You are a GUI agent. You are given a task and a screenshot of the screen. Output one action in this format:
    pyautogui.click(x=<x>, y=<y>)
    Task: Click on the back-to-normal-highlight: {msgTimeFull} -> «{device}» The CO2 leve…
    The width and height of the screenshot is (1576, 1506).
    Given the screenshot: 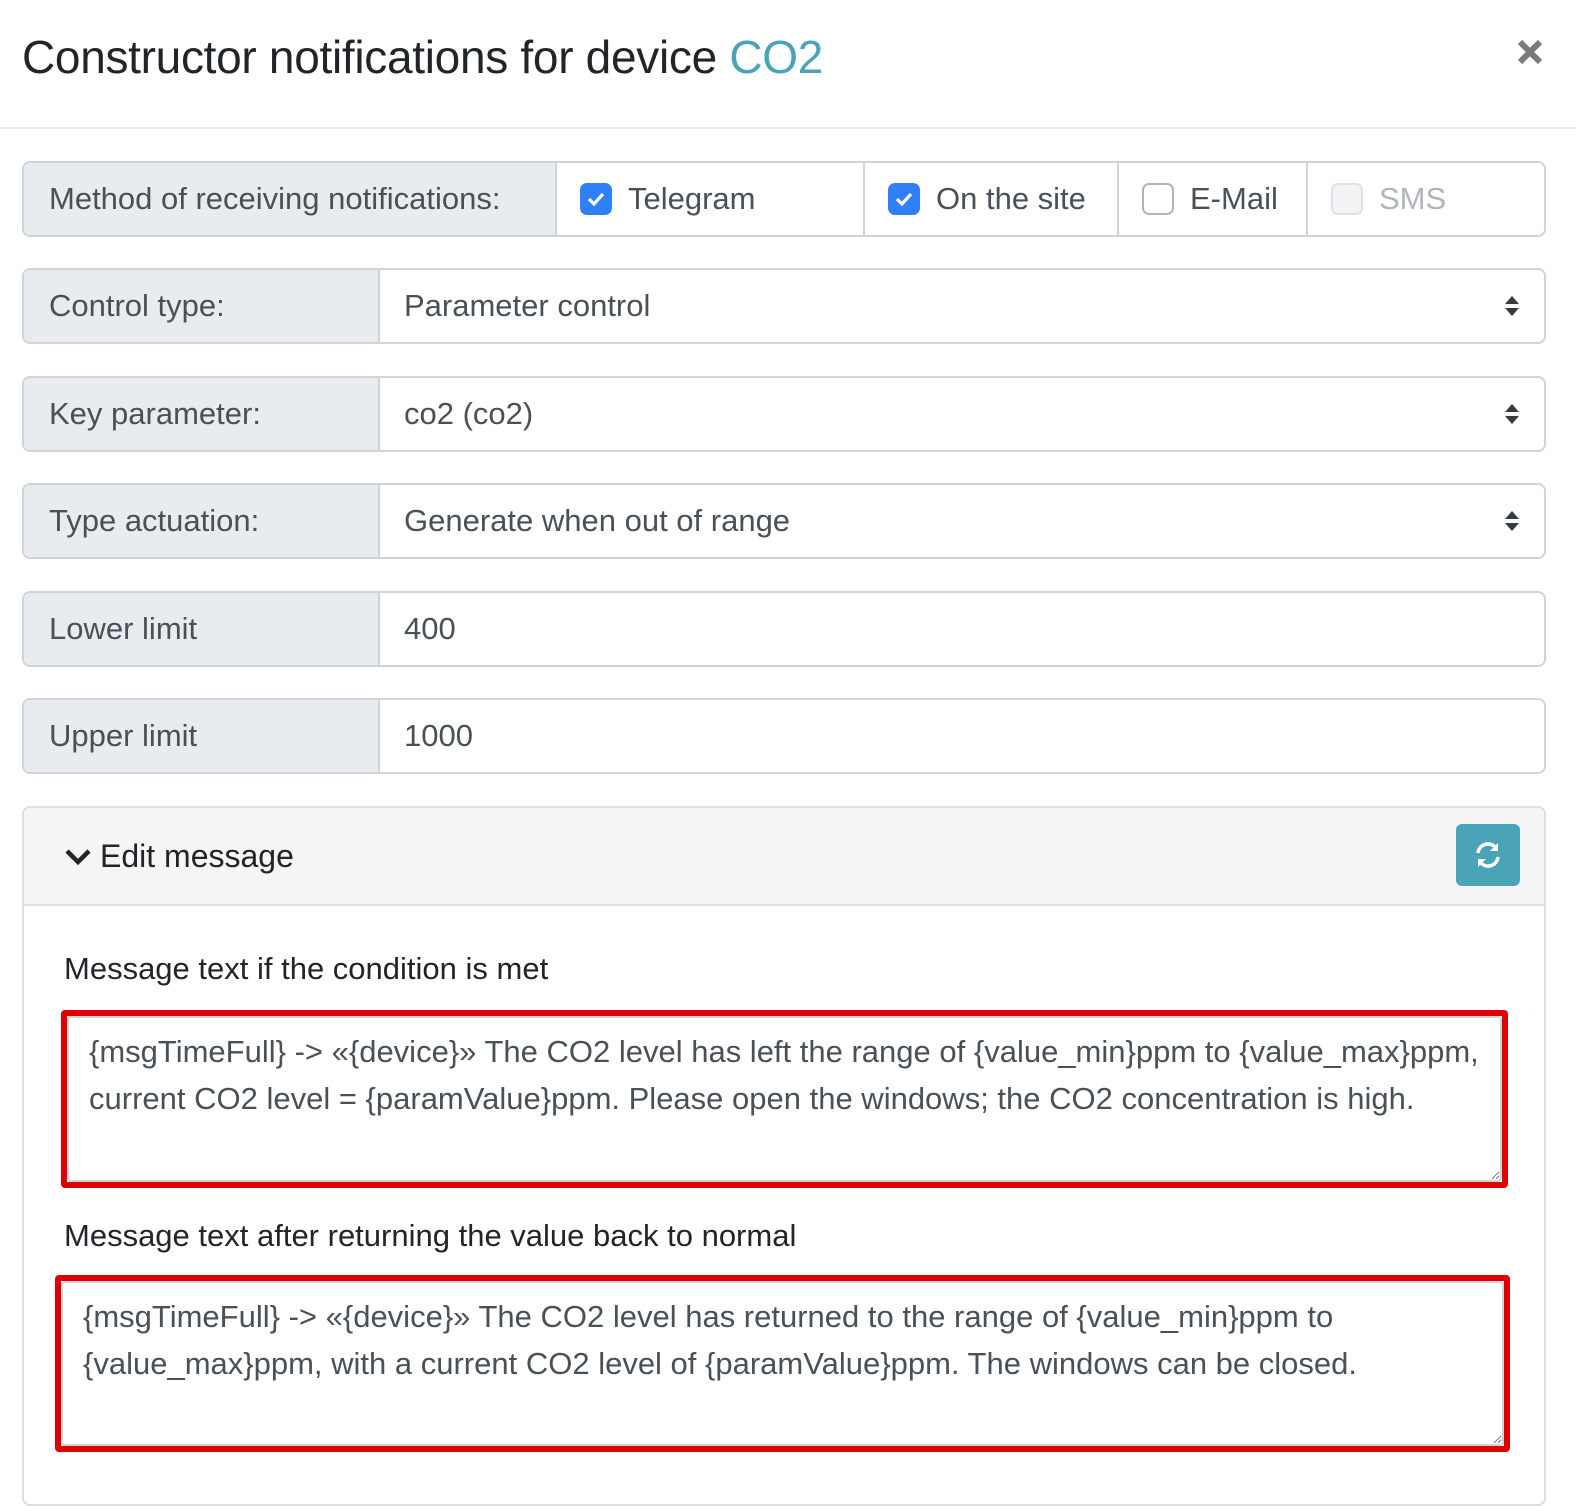 What is the action you would take?
    pyautogui.click(x=782, y=1363)
    